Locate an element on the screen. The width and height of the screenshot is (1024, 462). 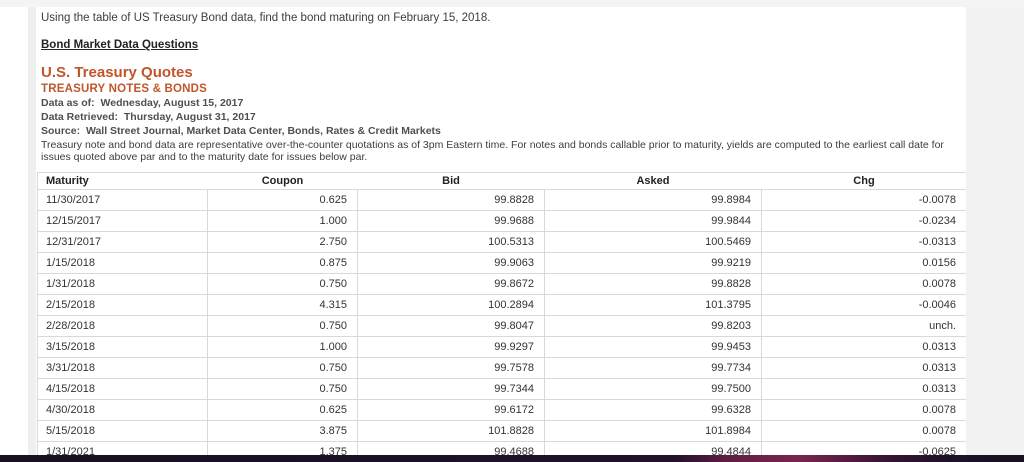
cell-asked: 99.8984 is located at coordinates (653, 200).